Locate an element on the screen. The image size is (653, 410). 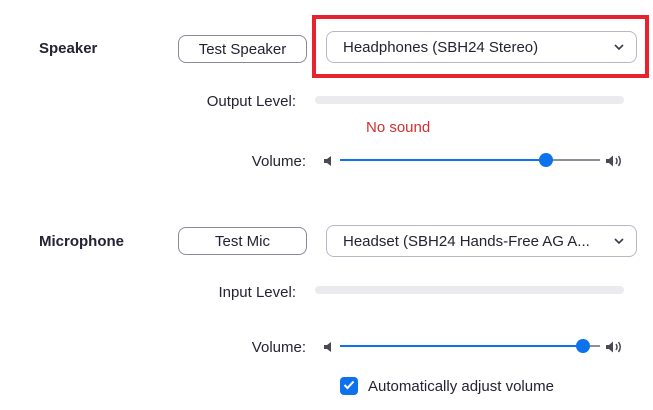
speaker-device-value: Headphones (SBH24 Stereo) is located at coordinates (441, 47).